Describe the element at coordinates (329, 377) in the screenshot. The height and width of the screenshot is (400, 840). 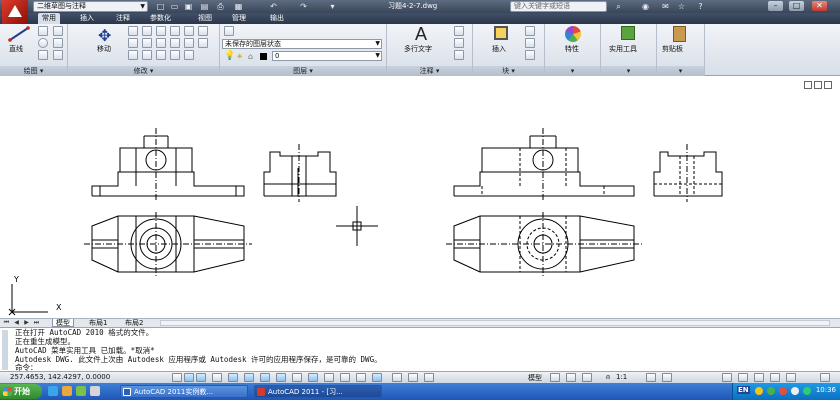
I see `lineweight-button` at that location.